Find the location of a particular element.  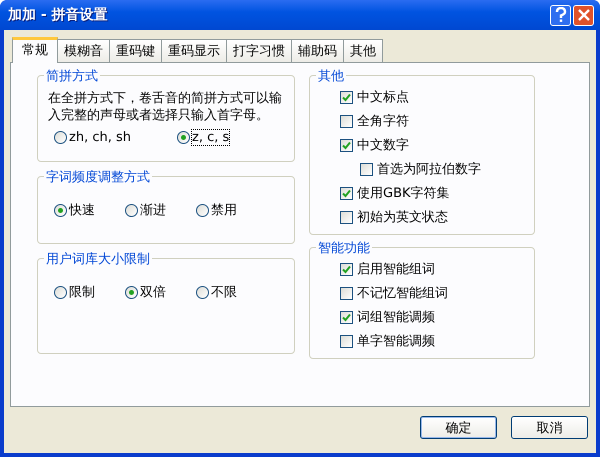

checkbox-label: 使用GBK字符集 is located at coordinates (403, 193).